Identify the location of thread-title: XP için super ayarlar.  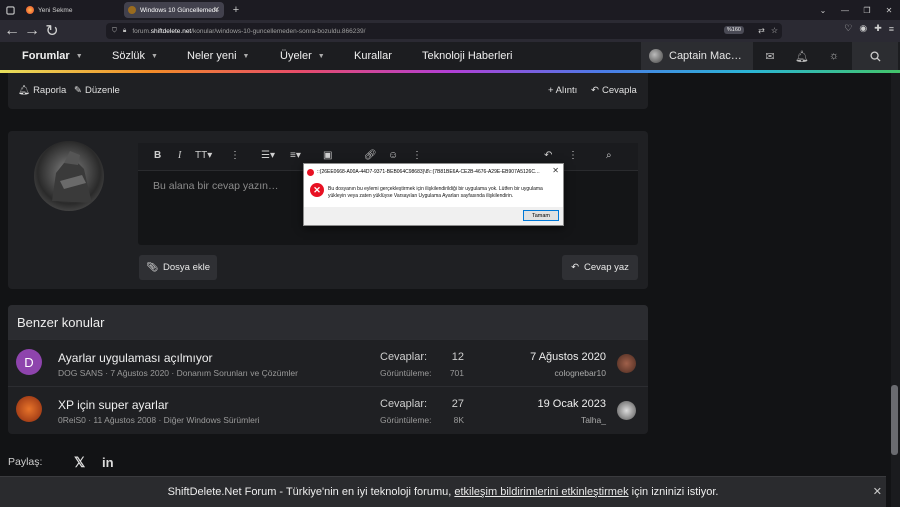
(113, 405).